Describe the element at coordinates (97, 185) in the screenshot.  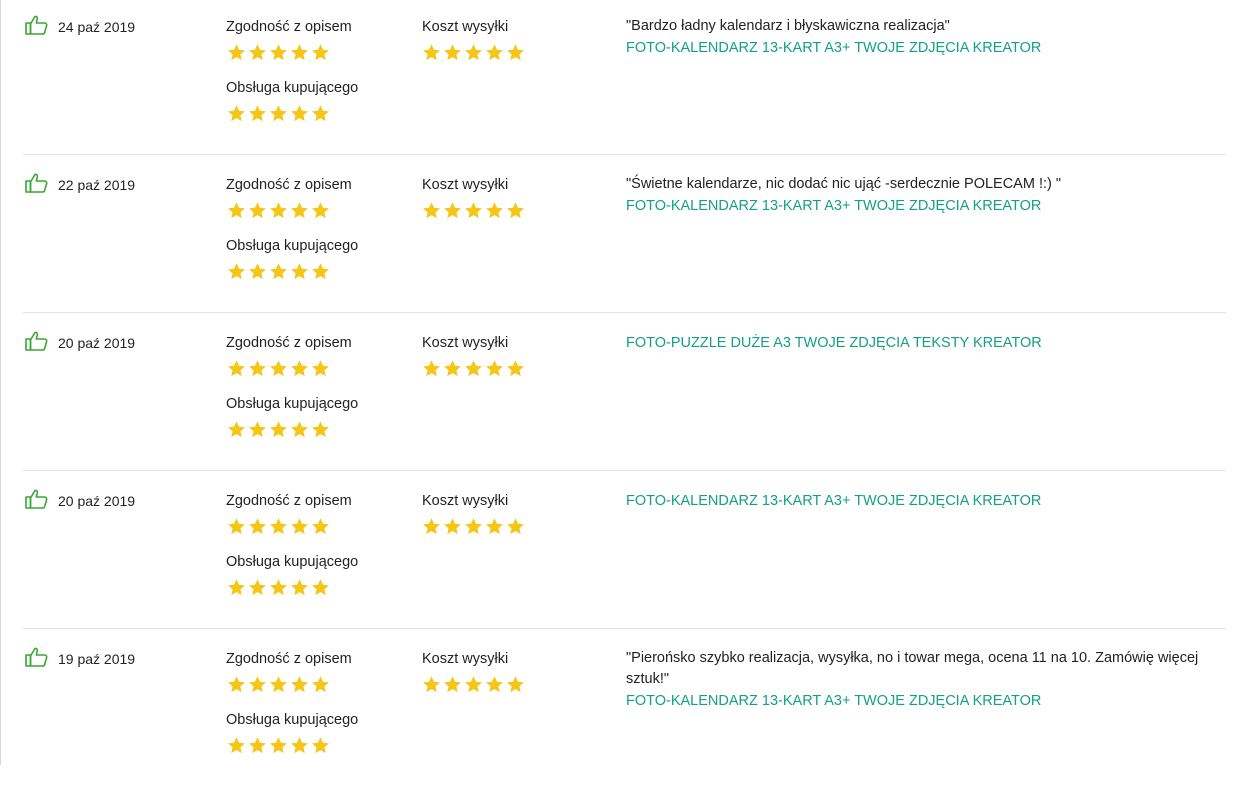
I see `review-date: 22 paź 2019` at that location.